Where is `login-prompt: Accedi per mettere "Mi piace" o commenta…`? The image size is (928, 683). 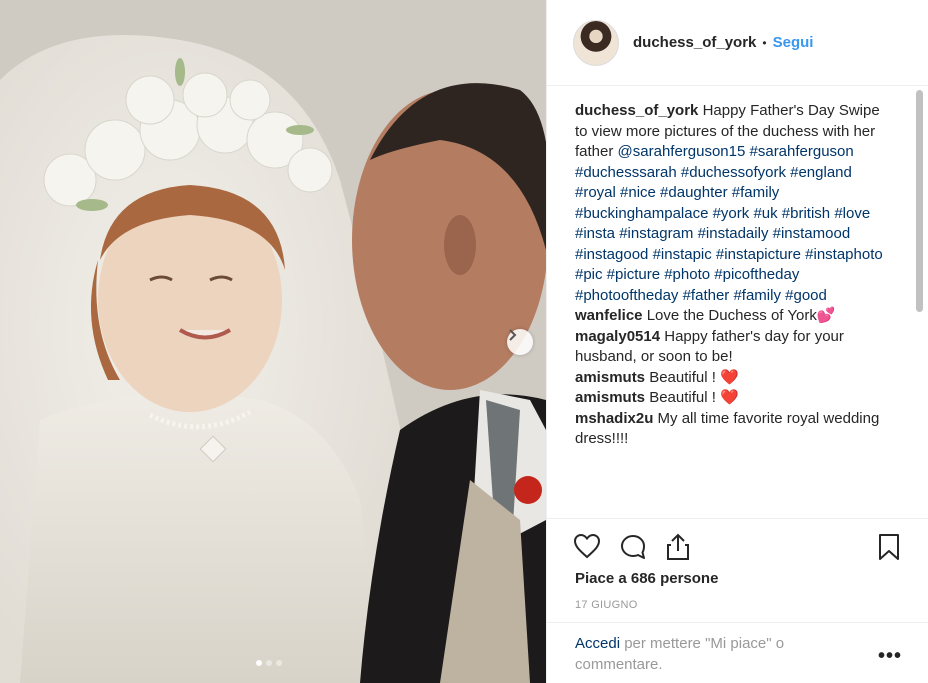
login-prompt: Accedi per mettere "Mi piace" o commenta… is located at coordinates (737, 652).